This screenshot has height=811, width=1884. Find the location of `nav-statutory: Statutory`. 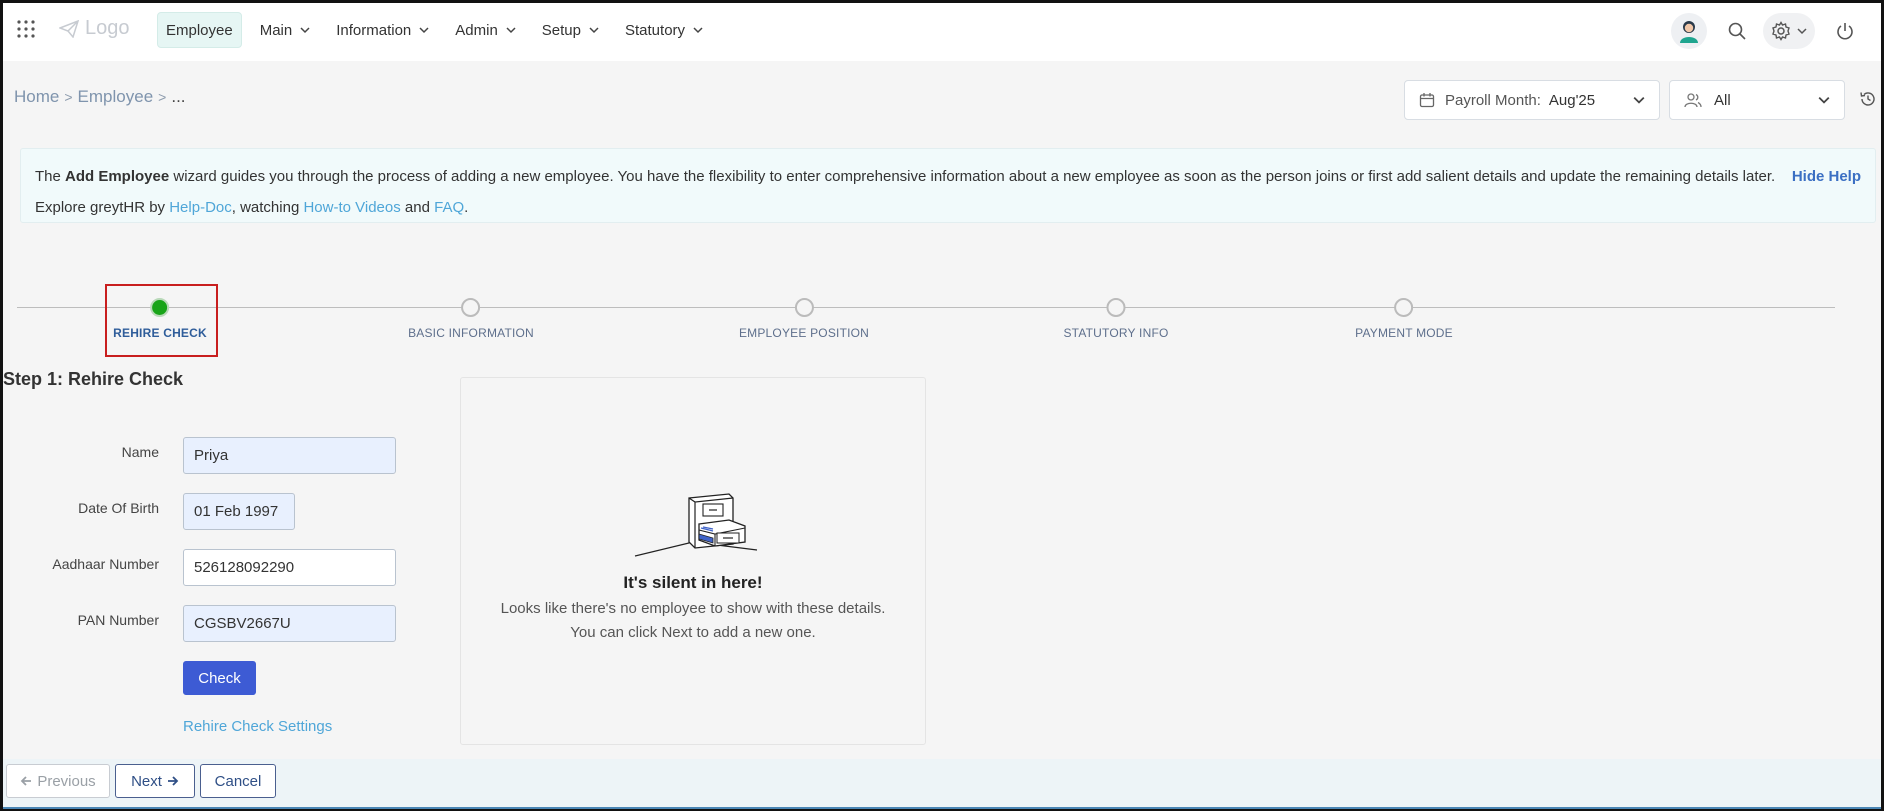

nav-statutory: Statutory is located at coordinates (664, 30).